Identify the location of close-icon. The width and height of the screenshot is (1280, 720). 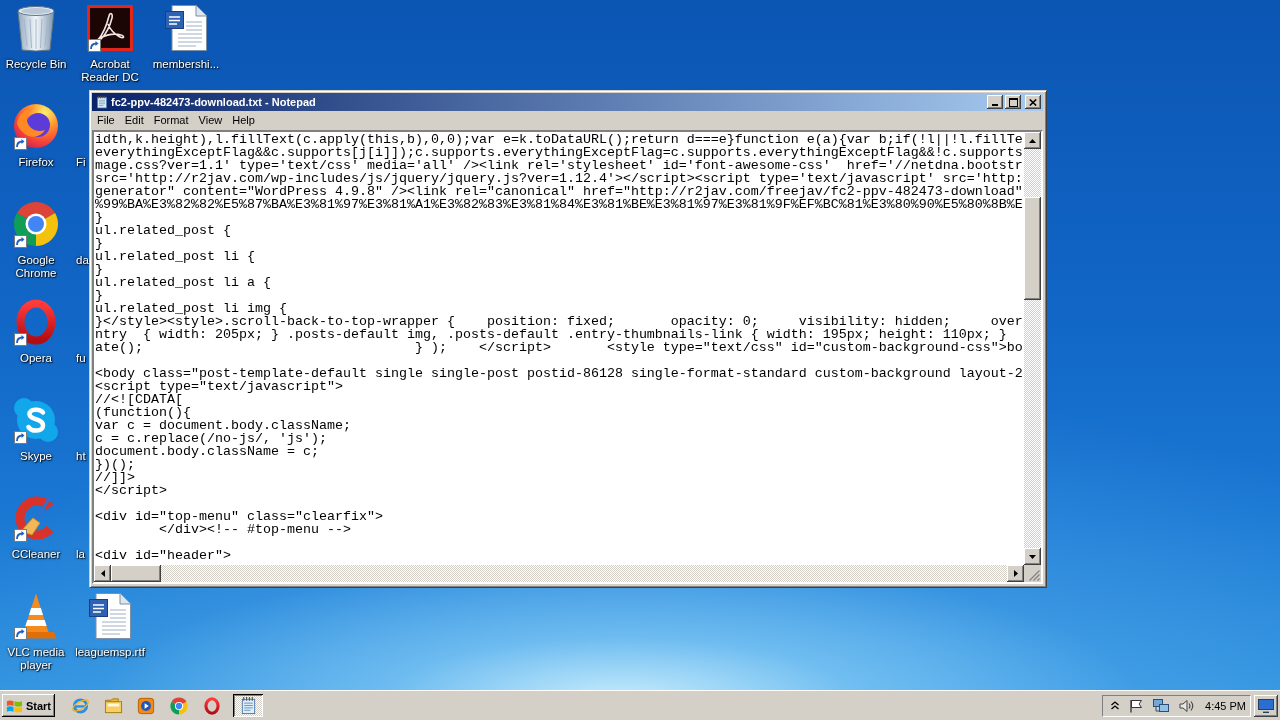
(1033, 102).